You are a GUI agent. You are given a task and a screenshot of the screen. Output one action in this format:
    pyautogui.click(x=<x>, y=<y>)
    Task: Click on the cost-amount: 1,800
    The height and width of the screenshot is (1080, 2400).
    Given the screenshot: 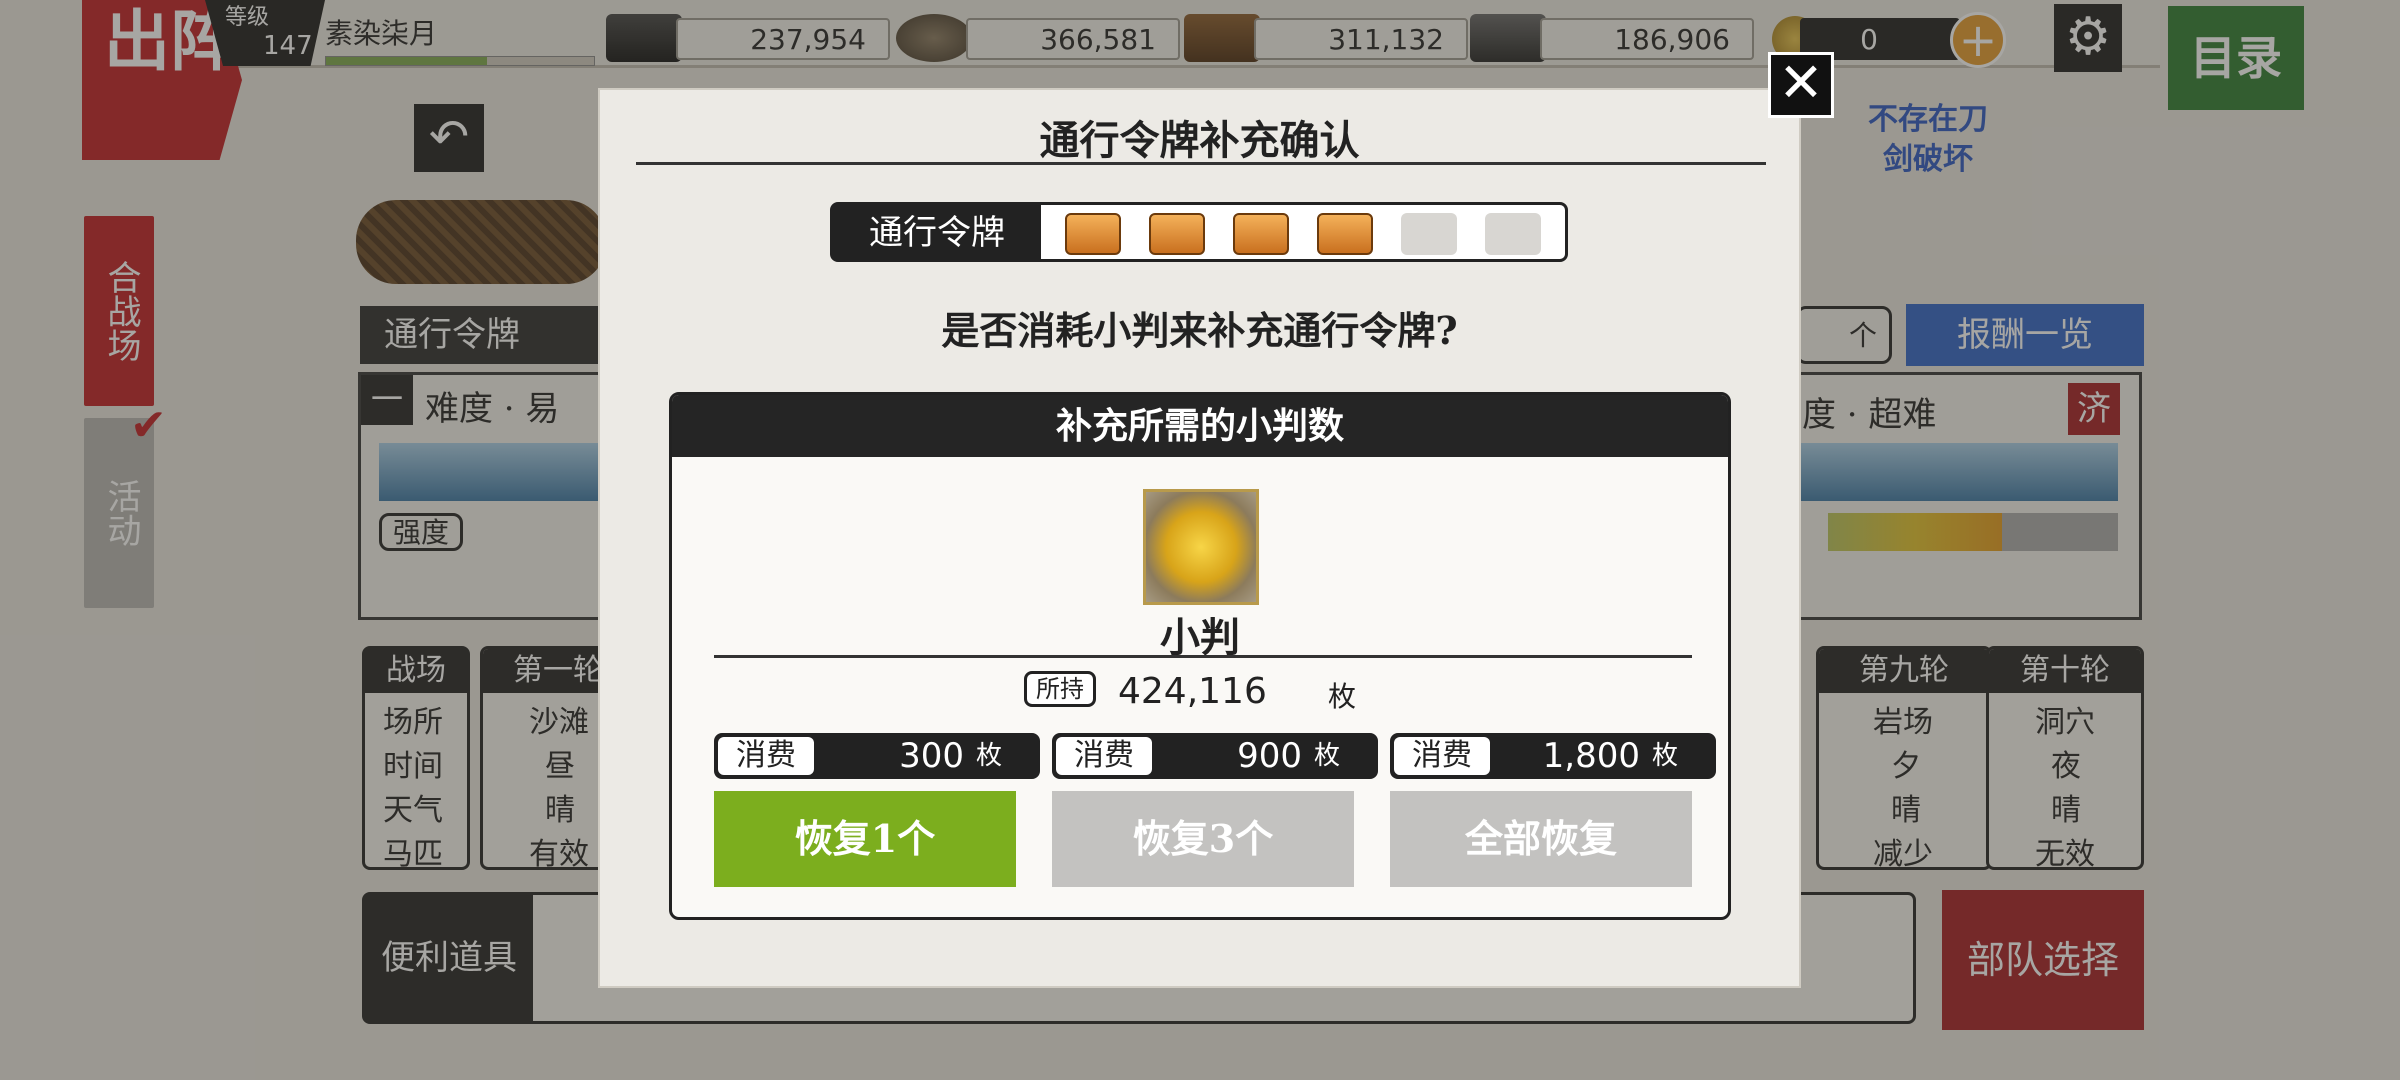 What is the action you would take?
    pyautogui.click(x=1591, y=756)
    